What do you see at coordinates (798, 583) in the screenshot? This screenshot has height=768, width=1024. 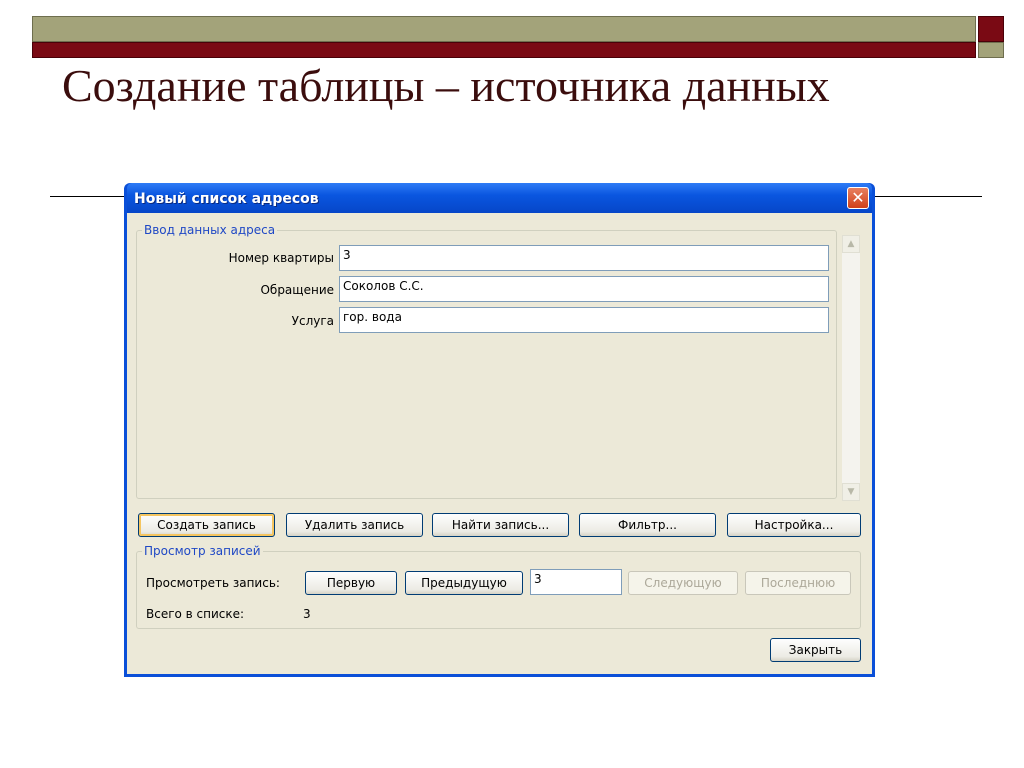 I see `last-record-button: Последнюю` at bounding box center [798, 583].